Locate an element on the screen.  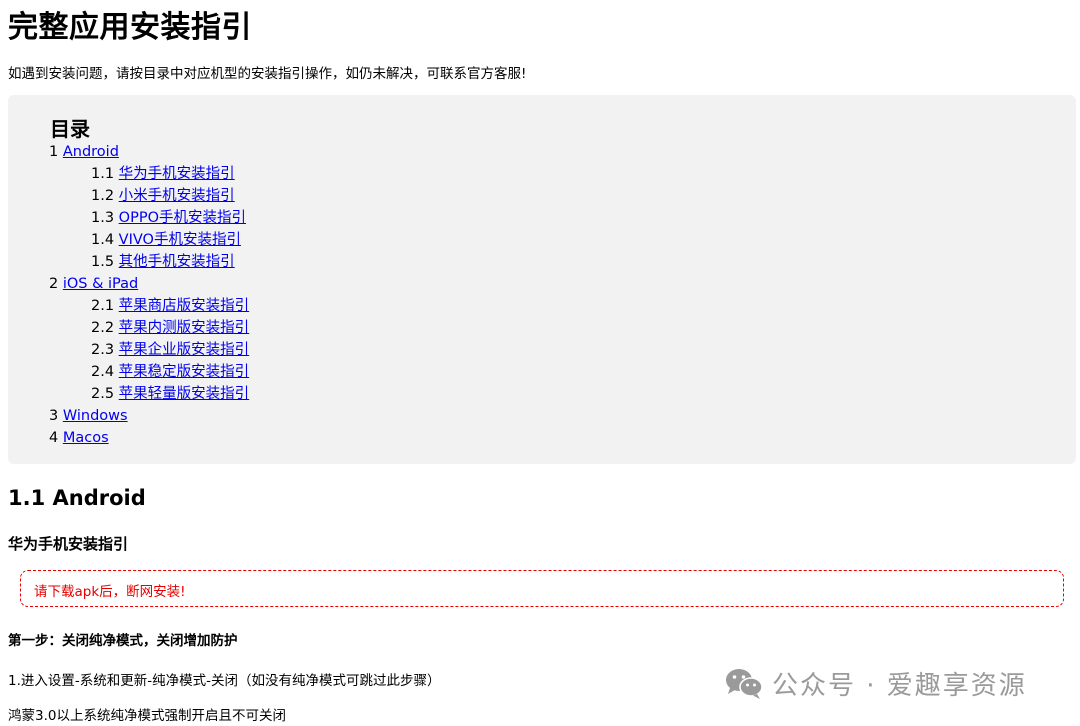
toc-item: 2.2 苹果内测版安装指引 is located at coordinates (149, 328).